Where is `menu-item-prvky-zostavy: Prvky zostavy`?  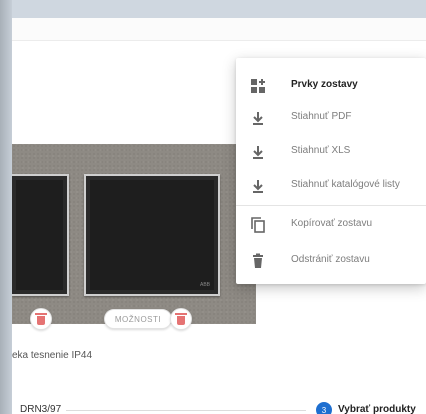 menu-item-prvky-zostavy: Prvky zostavy is located at coordinates (331, 86).